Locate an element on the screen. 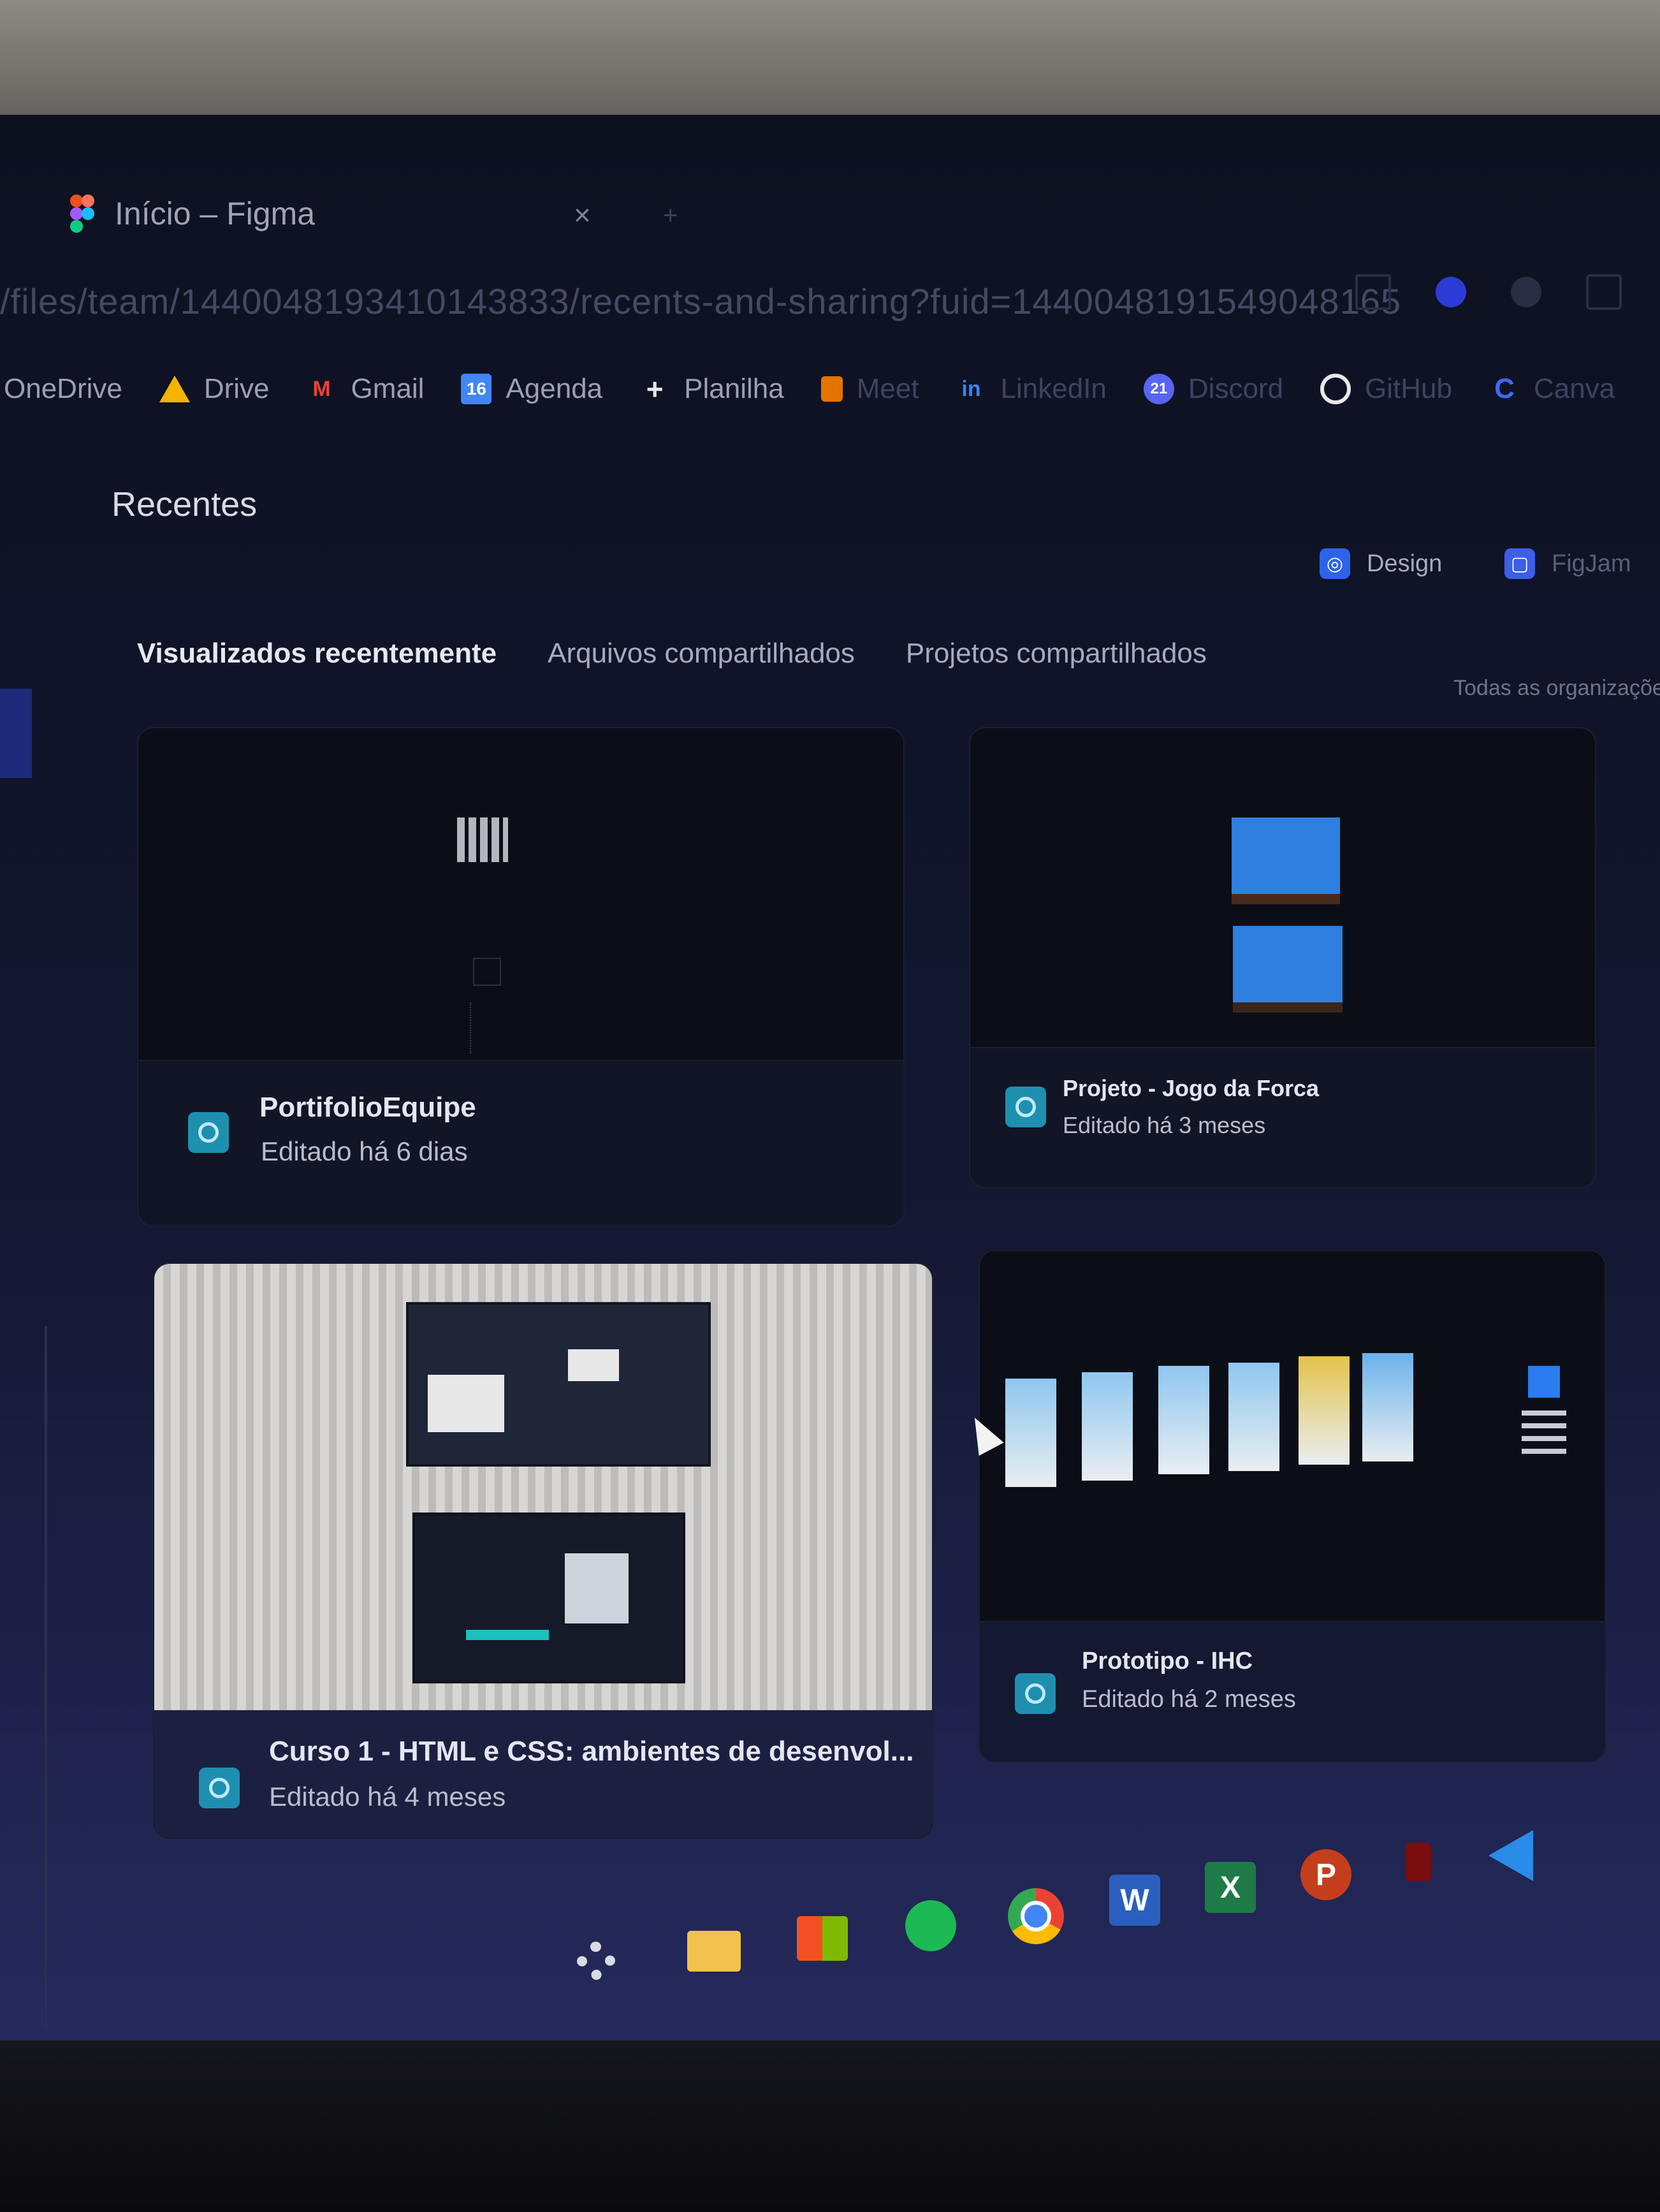  bookmark-label: Gmail is located at coordinates (388, 388).